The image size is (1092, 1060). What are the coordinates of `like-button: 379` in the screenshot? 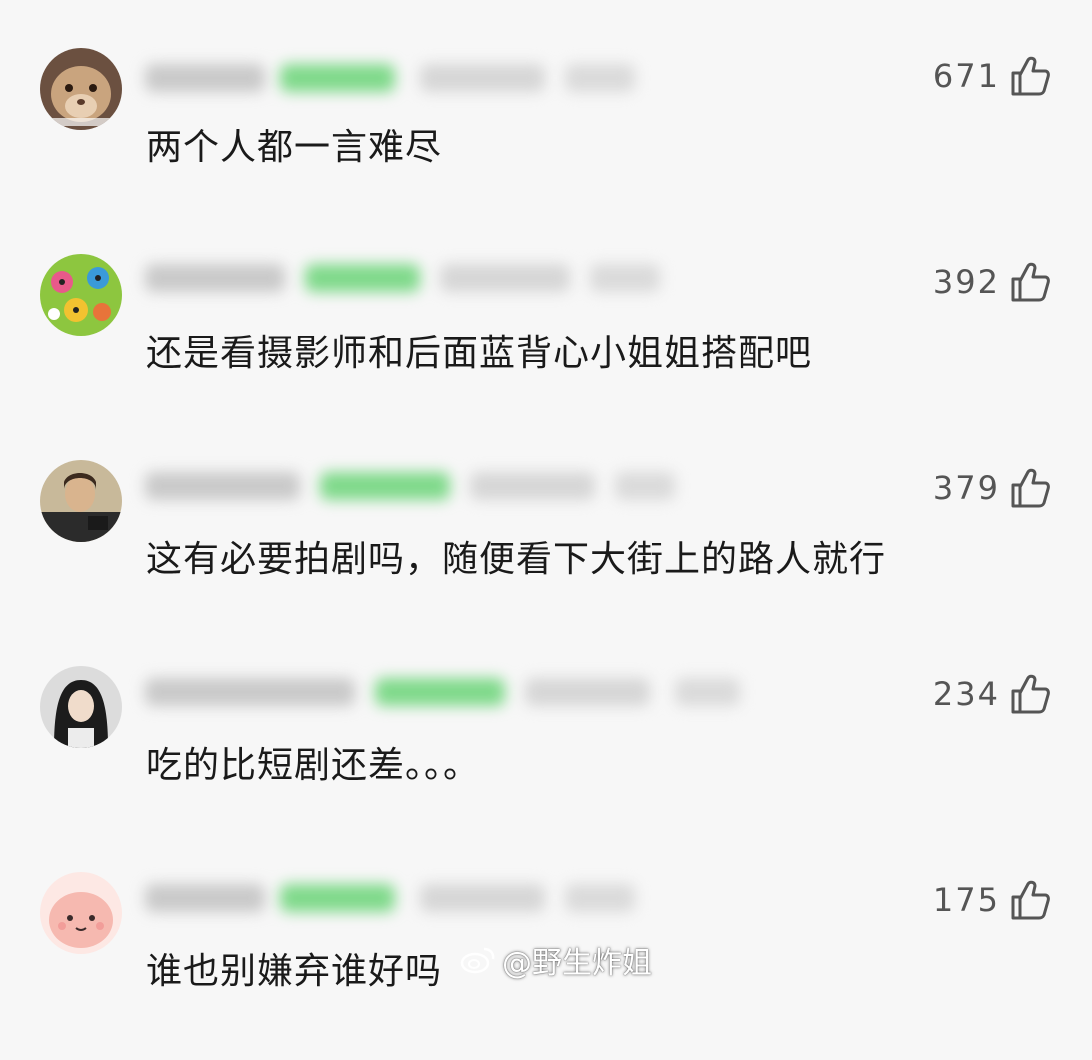 It's located at (992, 488).